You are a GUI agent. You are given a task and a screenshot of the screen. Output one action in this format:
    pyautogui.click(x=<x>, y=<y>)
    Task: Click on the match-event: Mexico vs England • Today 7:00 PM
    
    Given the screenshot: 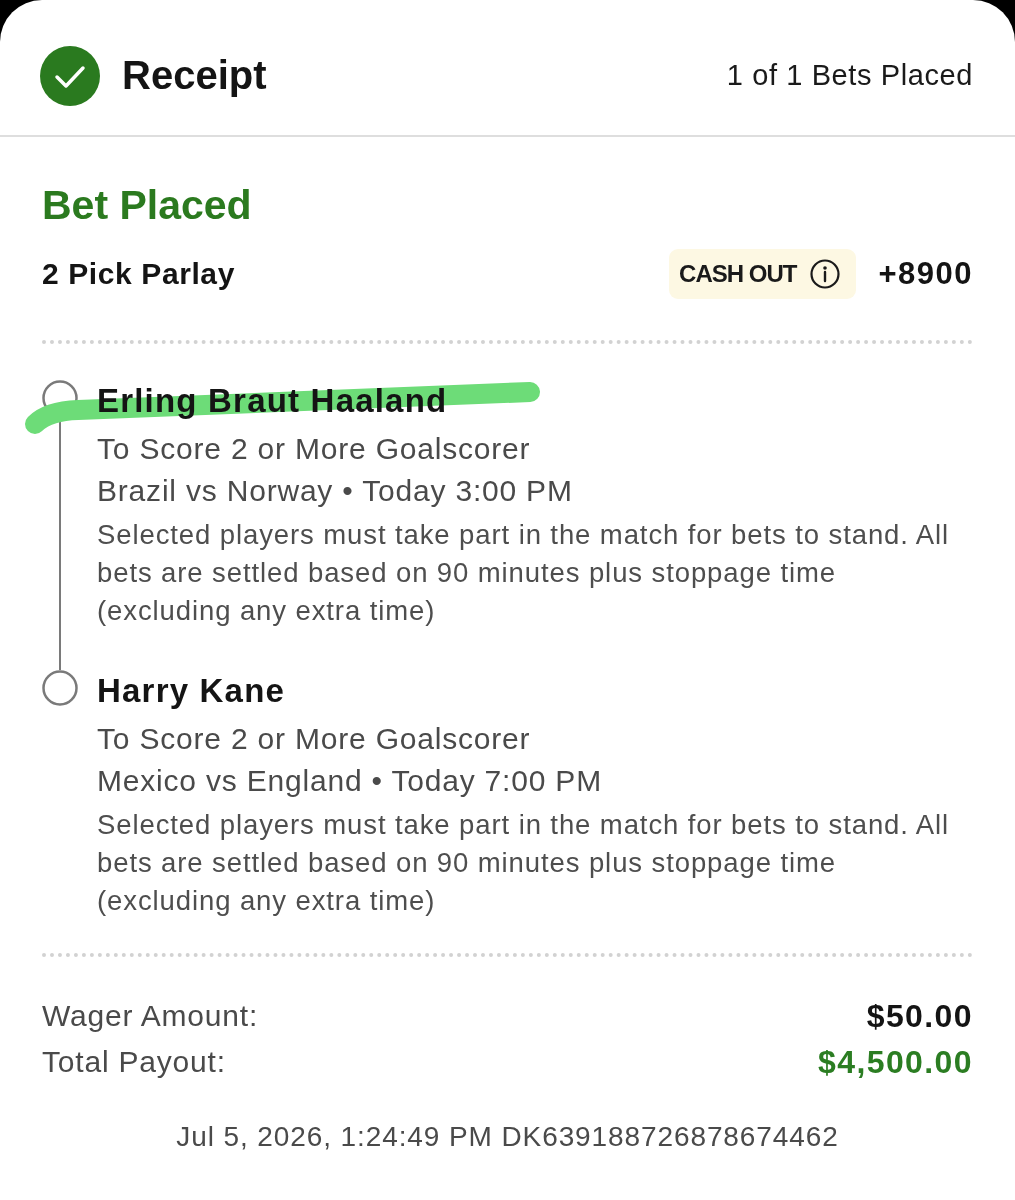 What is the action you would take?
    pyautogui.click(x=350, y=781)
    